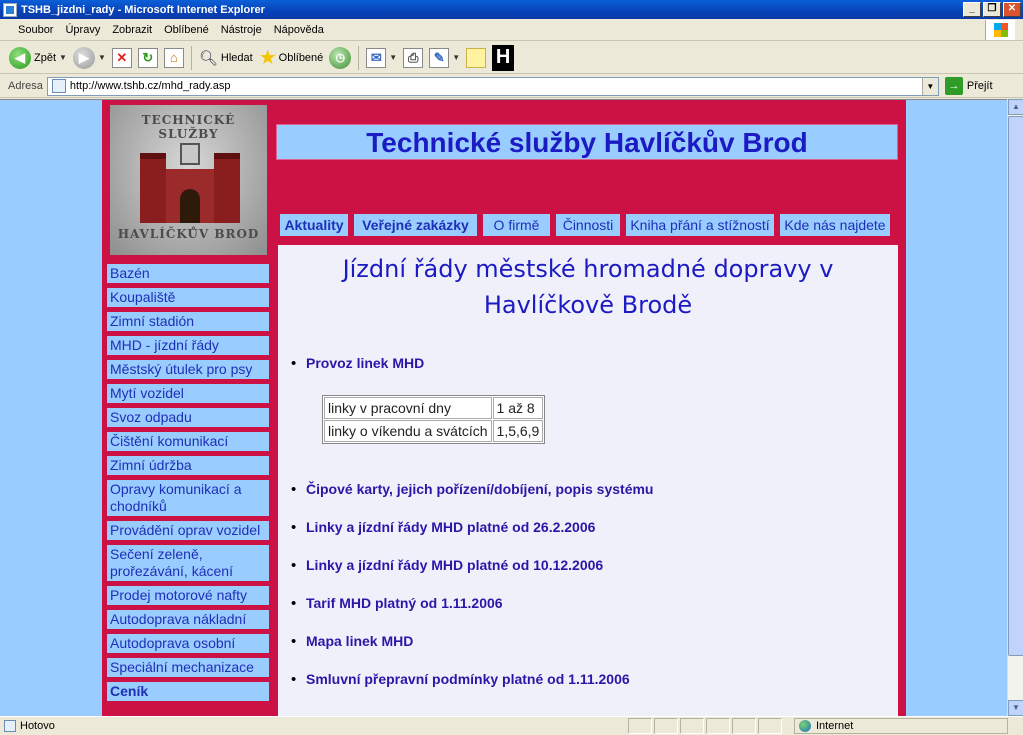  What do you see at coordinates (188, 274) in the screenshot?
I see `sidebar-item-bazen: Bazén` at bounding box center [188, 274].